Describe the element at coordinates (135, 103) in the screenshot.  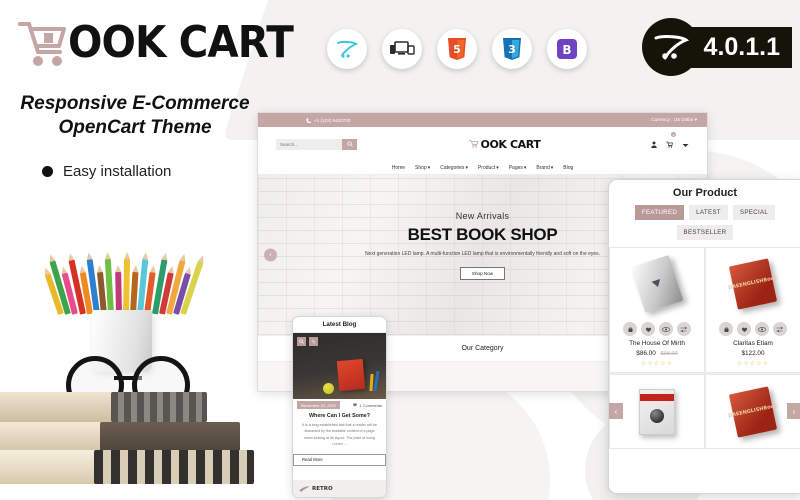
I see `tagline-line-1: Responsive E-Commerce` at that location.